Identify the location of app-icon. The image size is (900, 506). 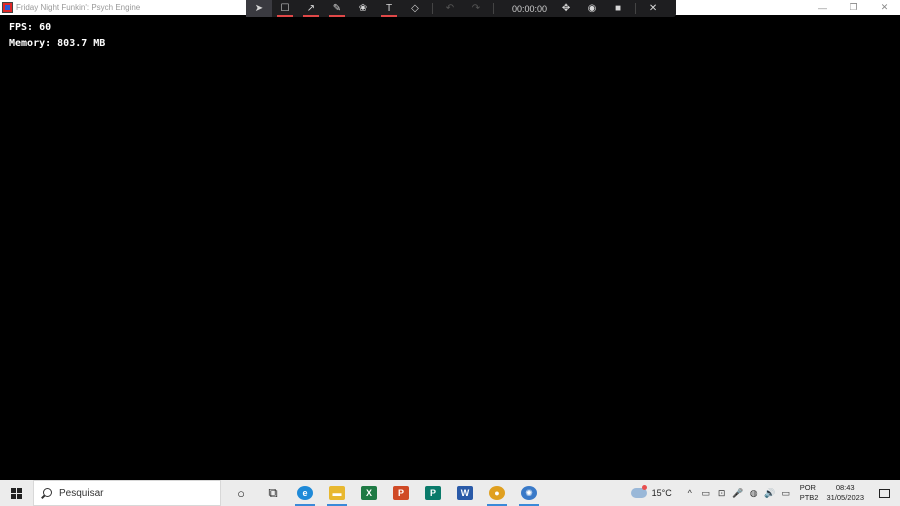
(7, 7).